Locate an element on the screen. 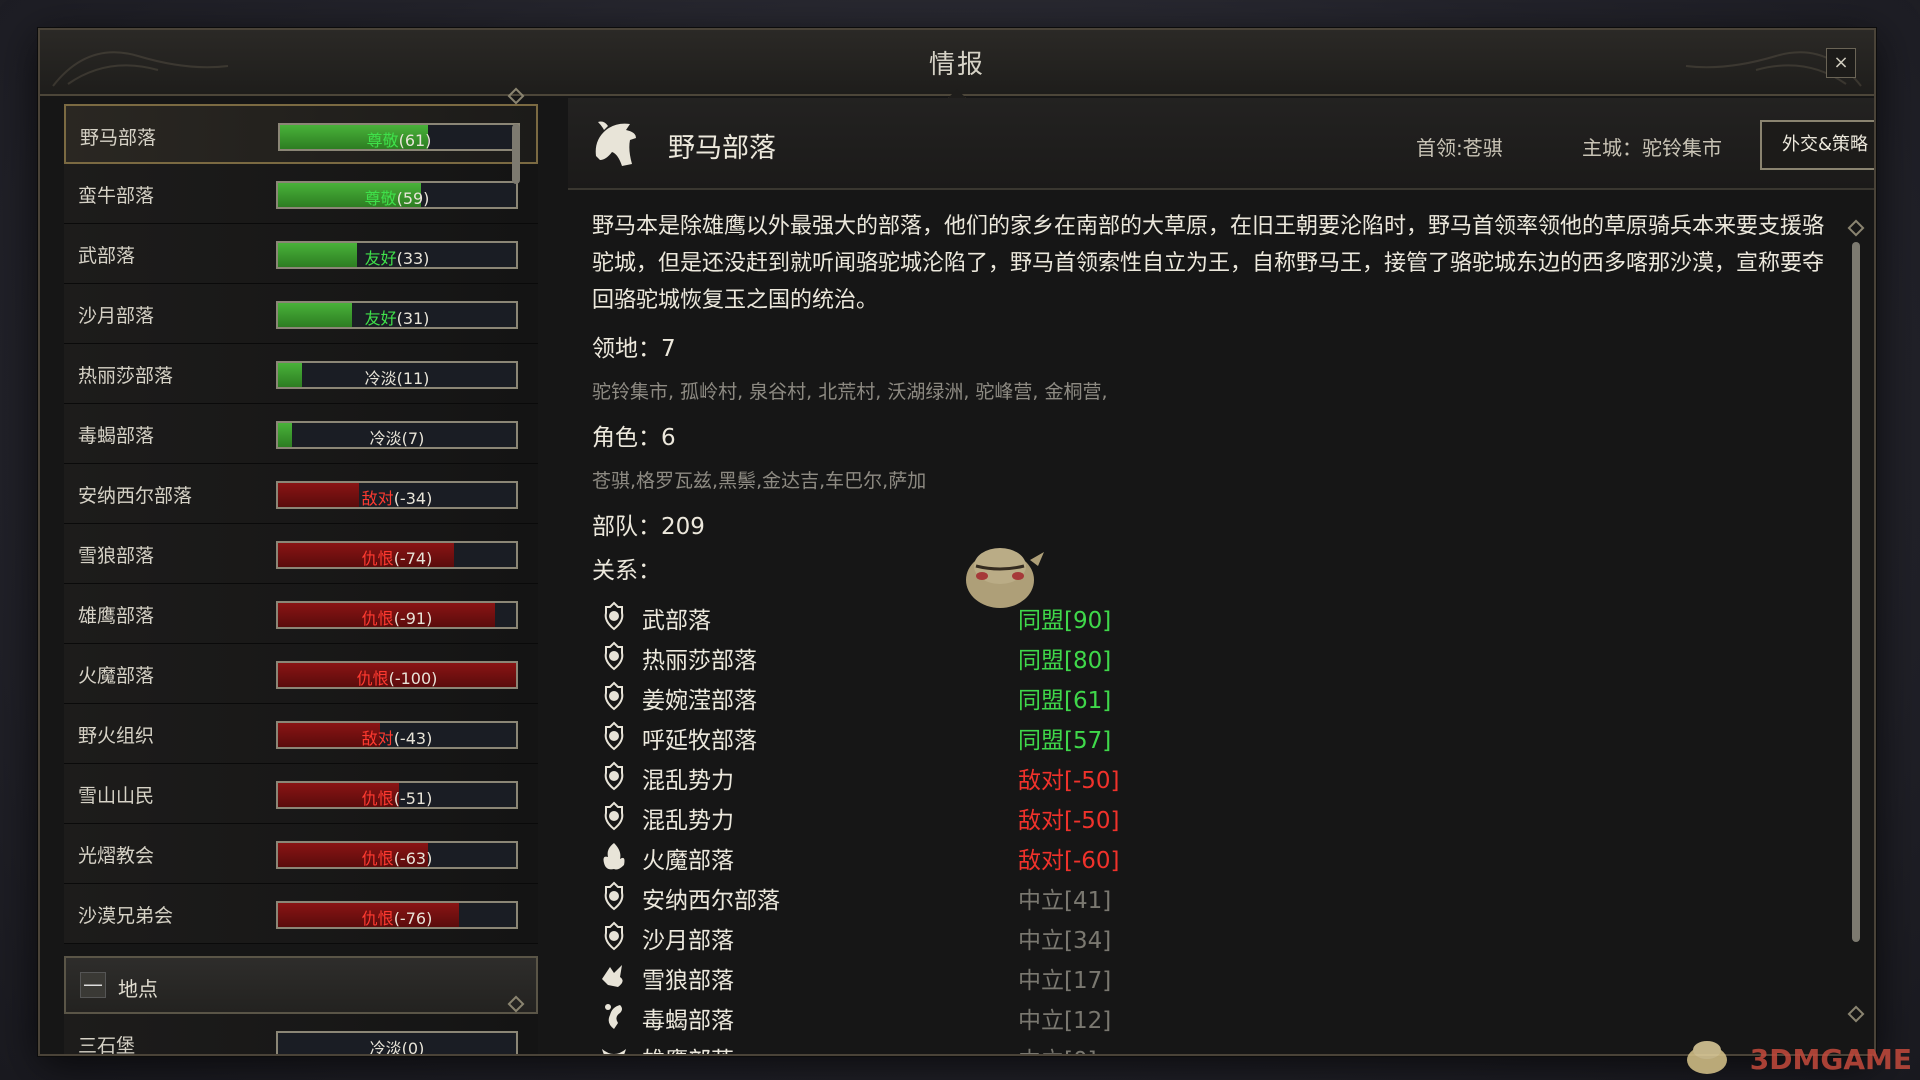 Image resolution: width=1920 pixels, height=1080 pixels. diplomacy-strategy-button: 外交&策略 is located at coordinates (1817, 145).